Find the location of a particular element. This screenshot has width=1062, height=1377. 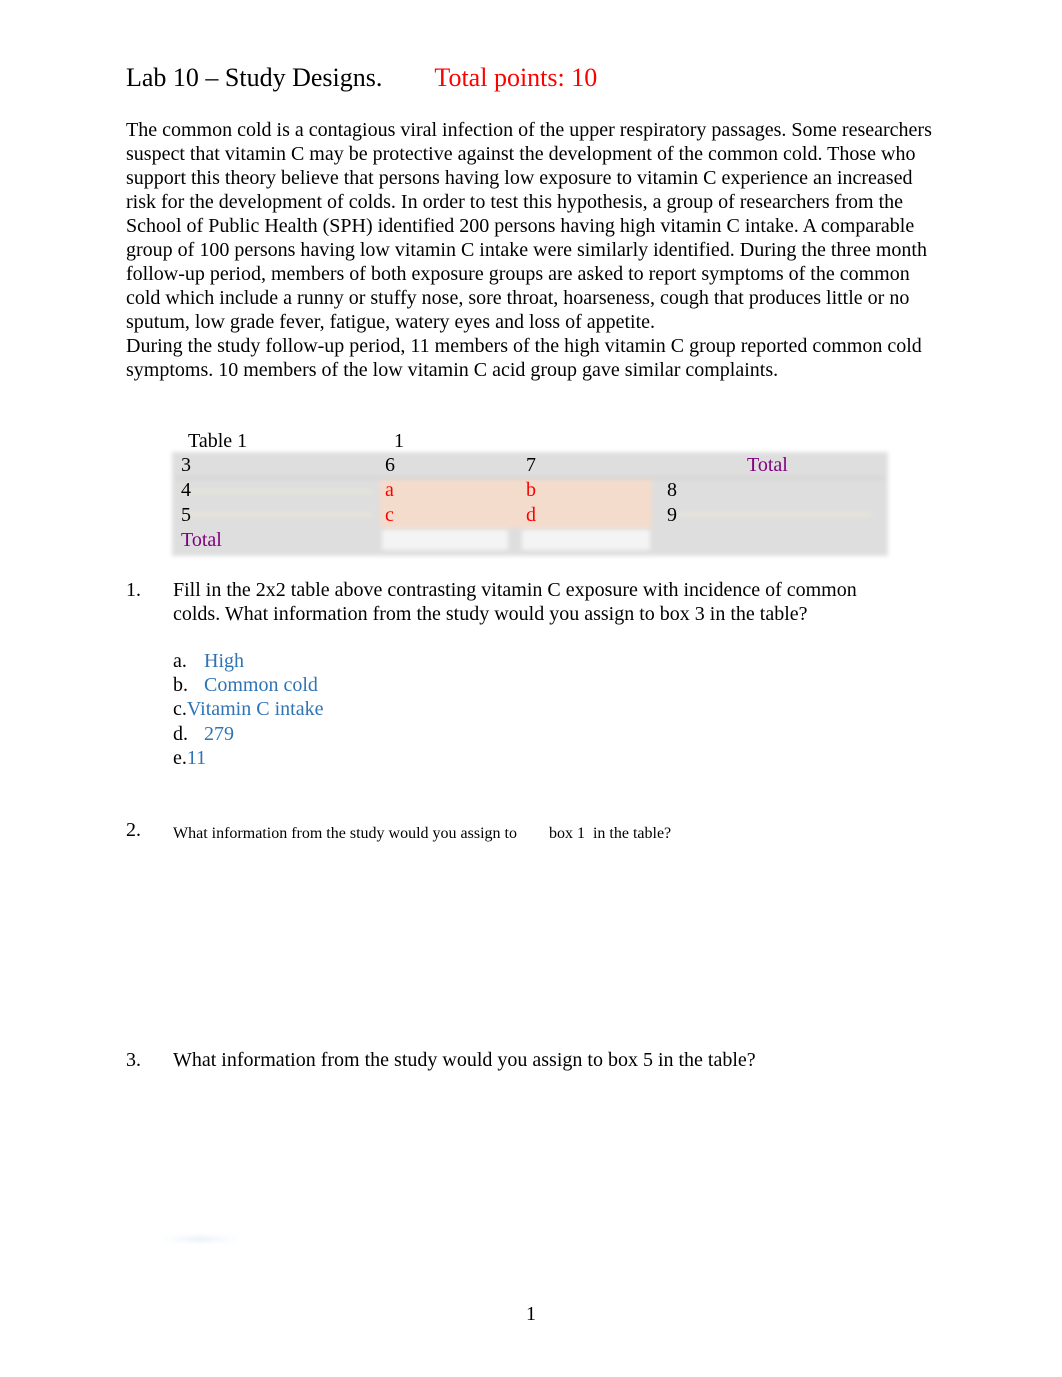

option-e: e.11 is located at coordinates (248, 758).